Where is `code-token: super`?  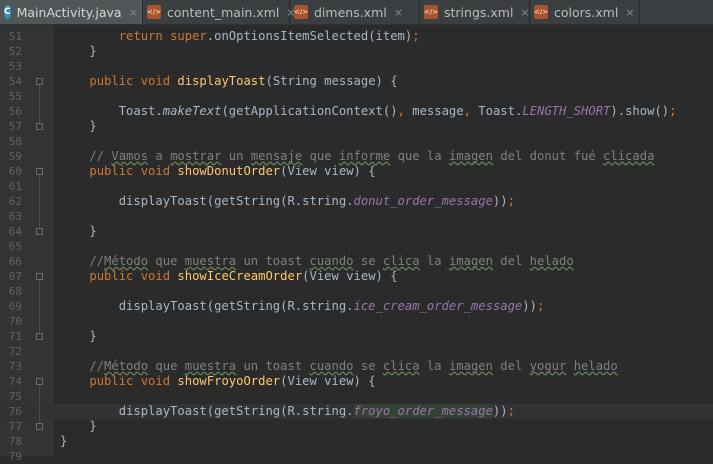
code-token: super is located at coordinates (188, 36).